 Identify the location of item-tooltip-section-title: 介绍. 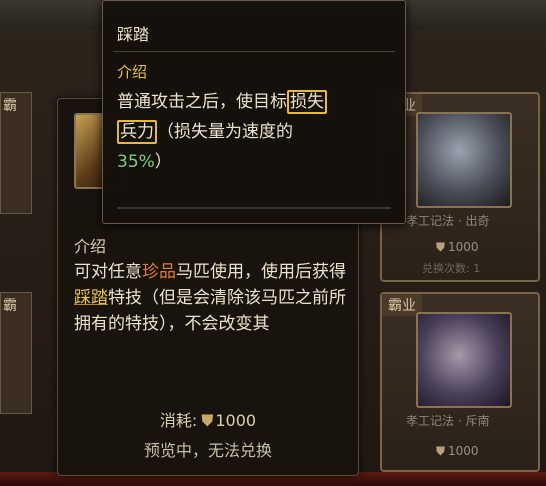
(90, 246).